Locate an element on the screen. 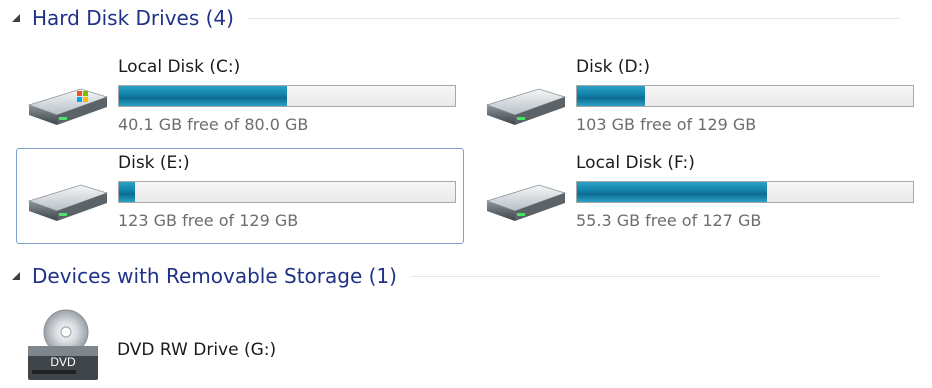 This screenshot has height=388, width=932. drive-tile-c: Local Disk (C:) 40.1 GB free of 80.0 GB is located at coordinates (240, 100).